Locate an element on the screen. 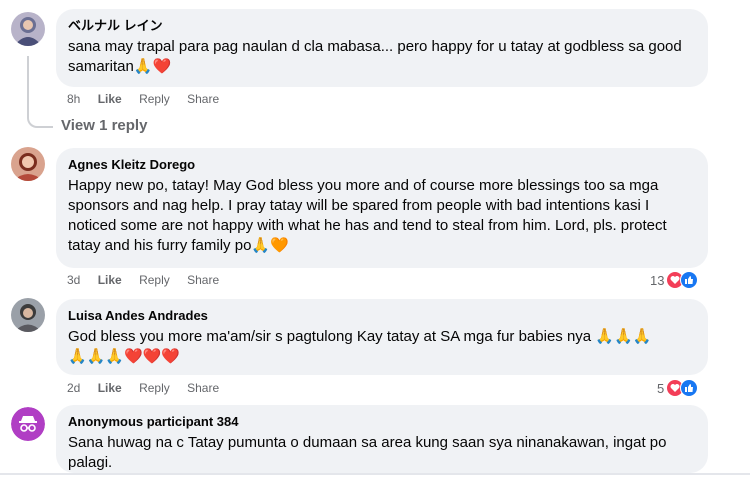 Image resolution: width=750 pixels, height=484 pixels. comment-emojis: 🙏❤️ is located at coordinates (152, 66).